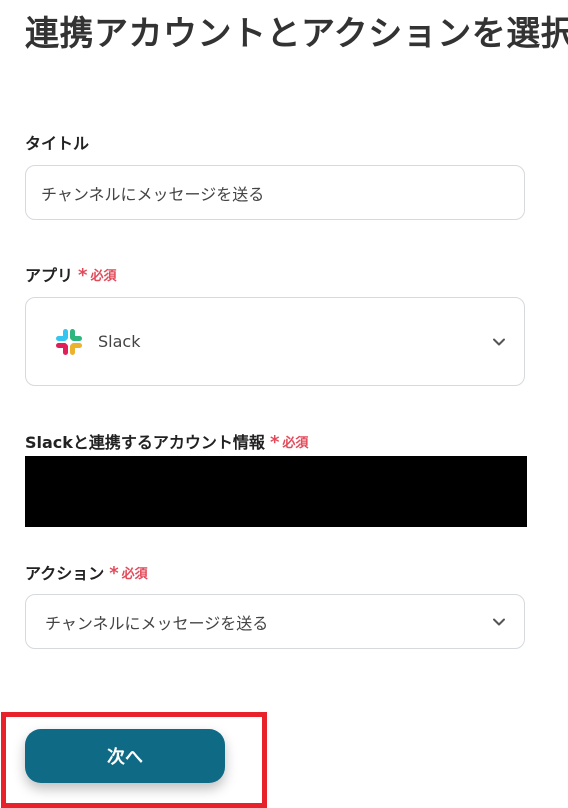 The width and height of the screenshot is (568, 808). What do you see at coordinates (274, 442) in the screenshot?
I see `account-required-asterisk: *` at bounding box center [274, 442].